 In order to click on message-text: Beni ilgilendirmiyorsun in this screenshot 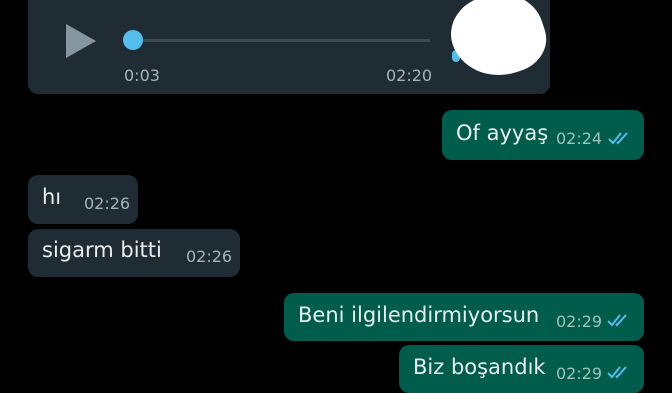, I will do `click(419, 315)`.